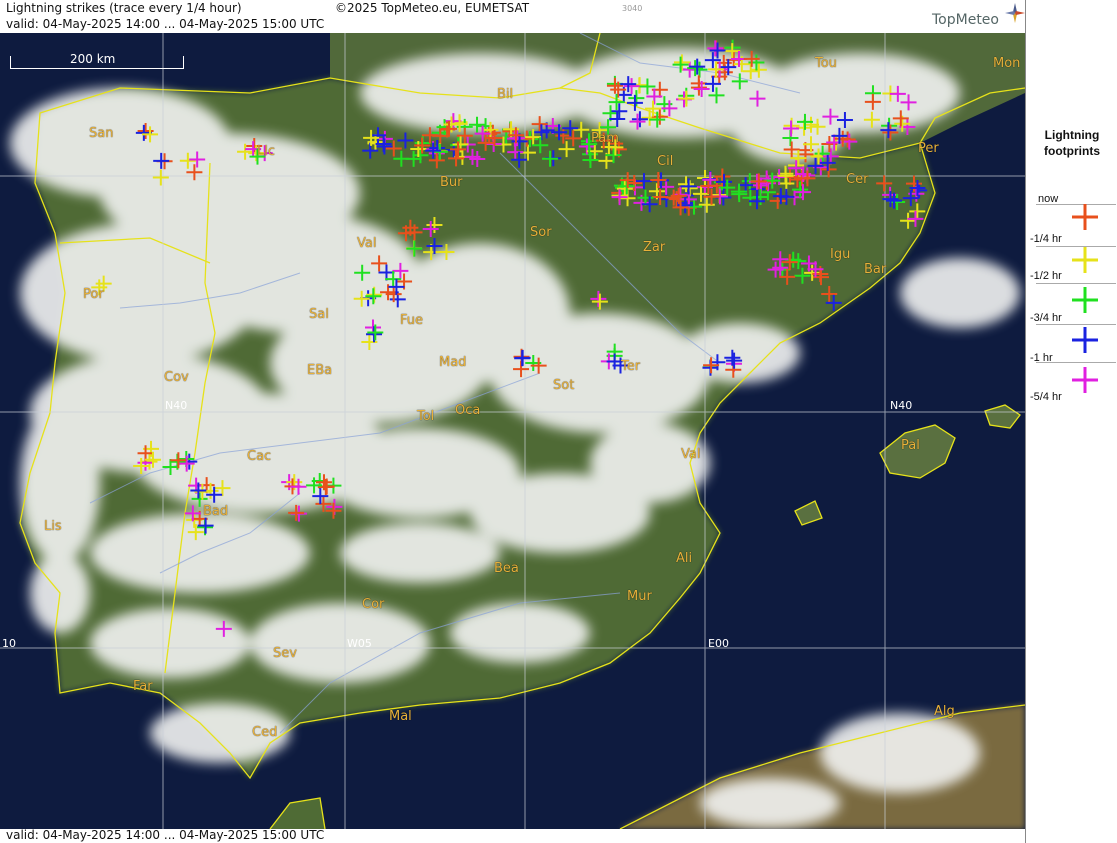  Describe the element at coordinates (901, 405) in the screenshot. I see `grid-label-n40-east: N40` at that location.